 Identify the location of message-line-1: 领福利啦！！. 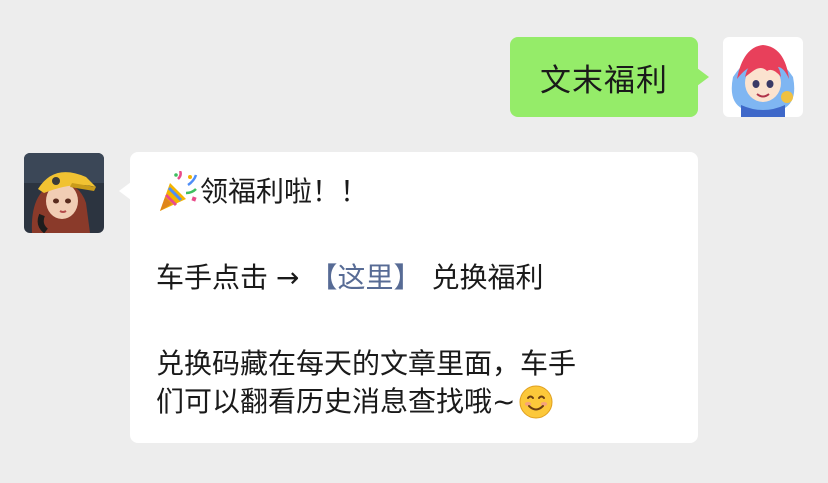
(262, 192).